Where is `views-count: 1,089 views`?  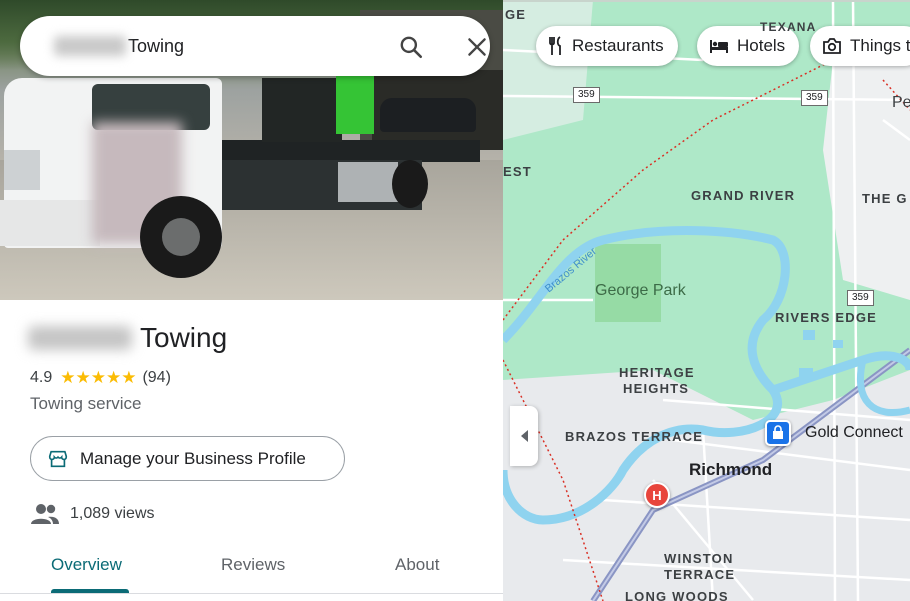 views-count: 1,089 views is located at coordinates (112, 513).